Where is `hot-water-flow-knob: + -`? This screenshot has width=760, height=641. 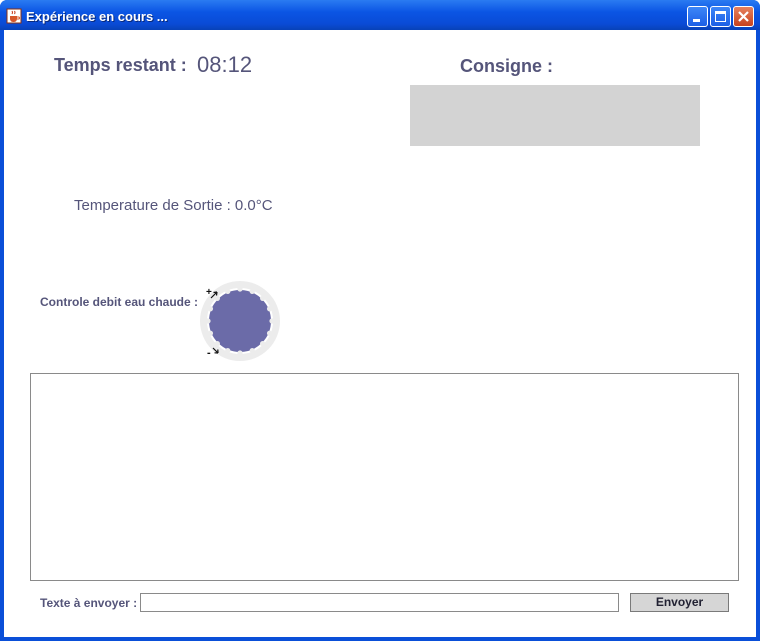
hot-water-flow-knob: + - is located at coordinates (242, 326).